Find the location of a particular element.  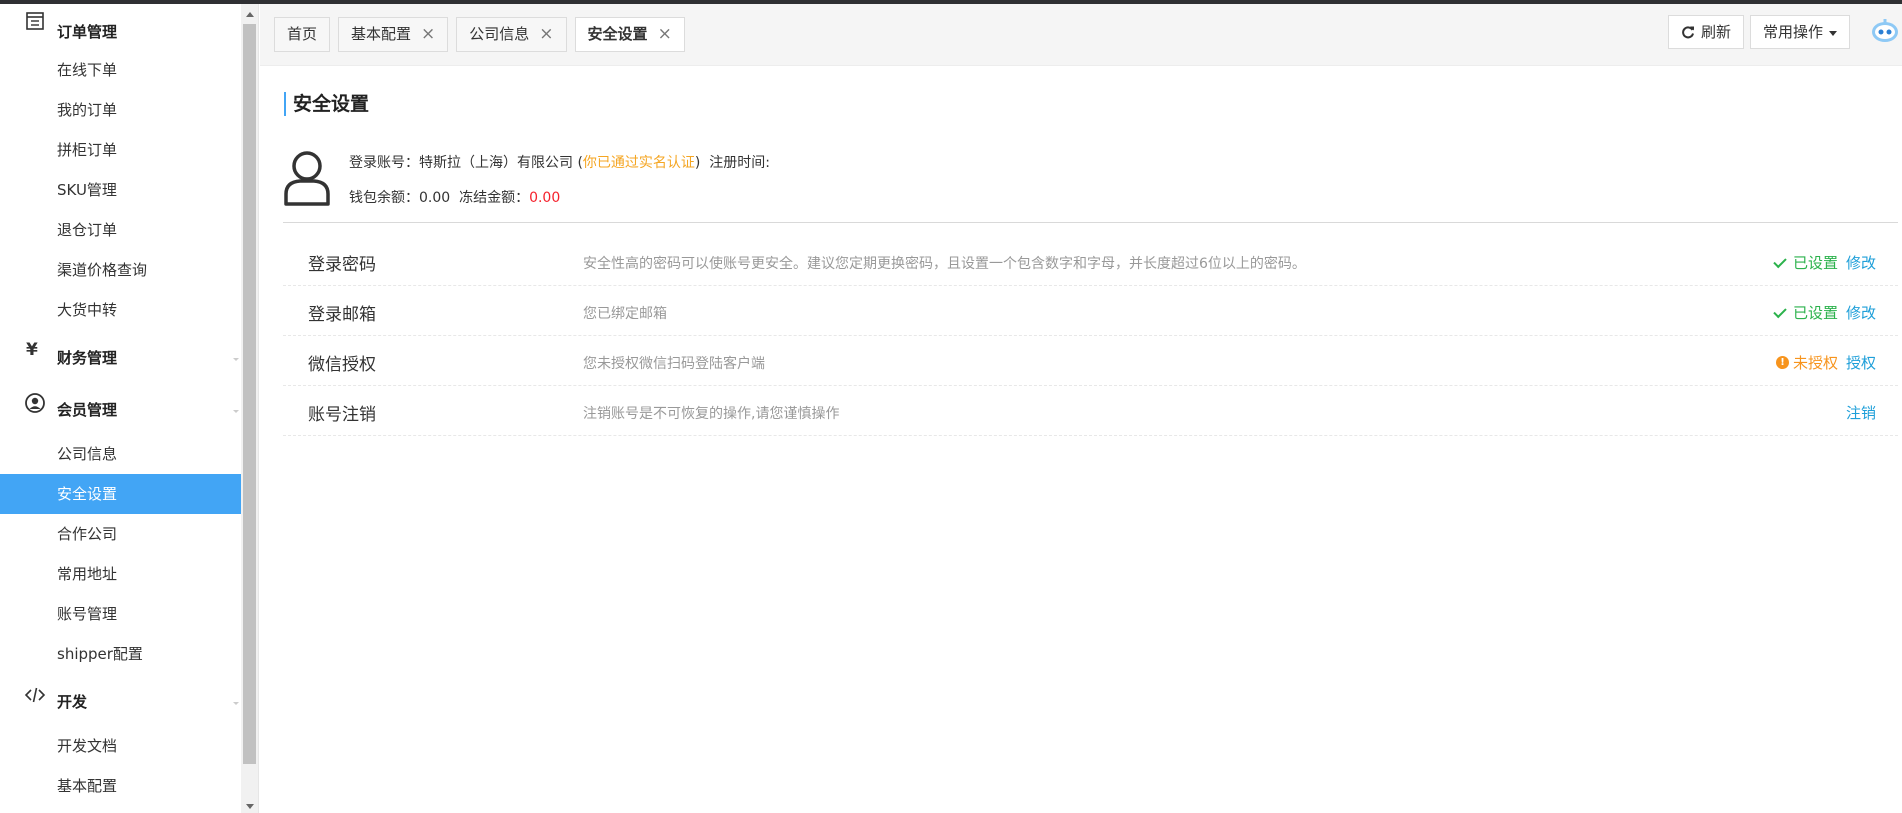

sidebar-item-return-orders: 退仓订单 is located at coordinates (120, 230).